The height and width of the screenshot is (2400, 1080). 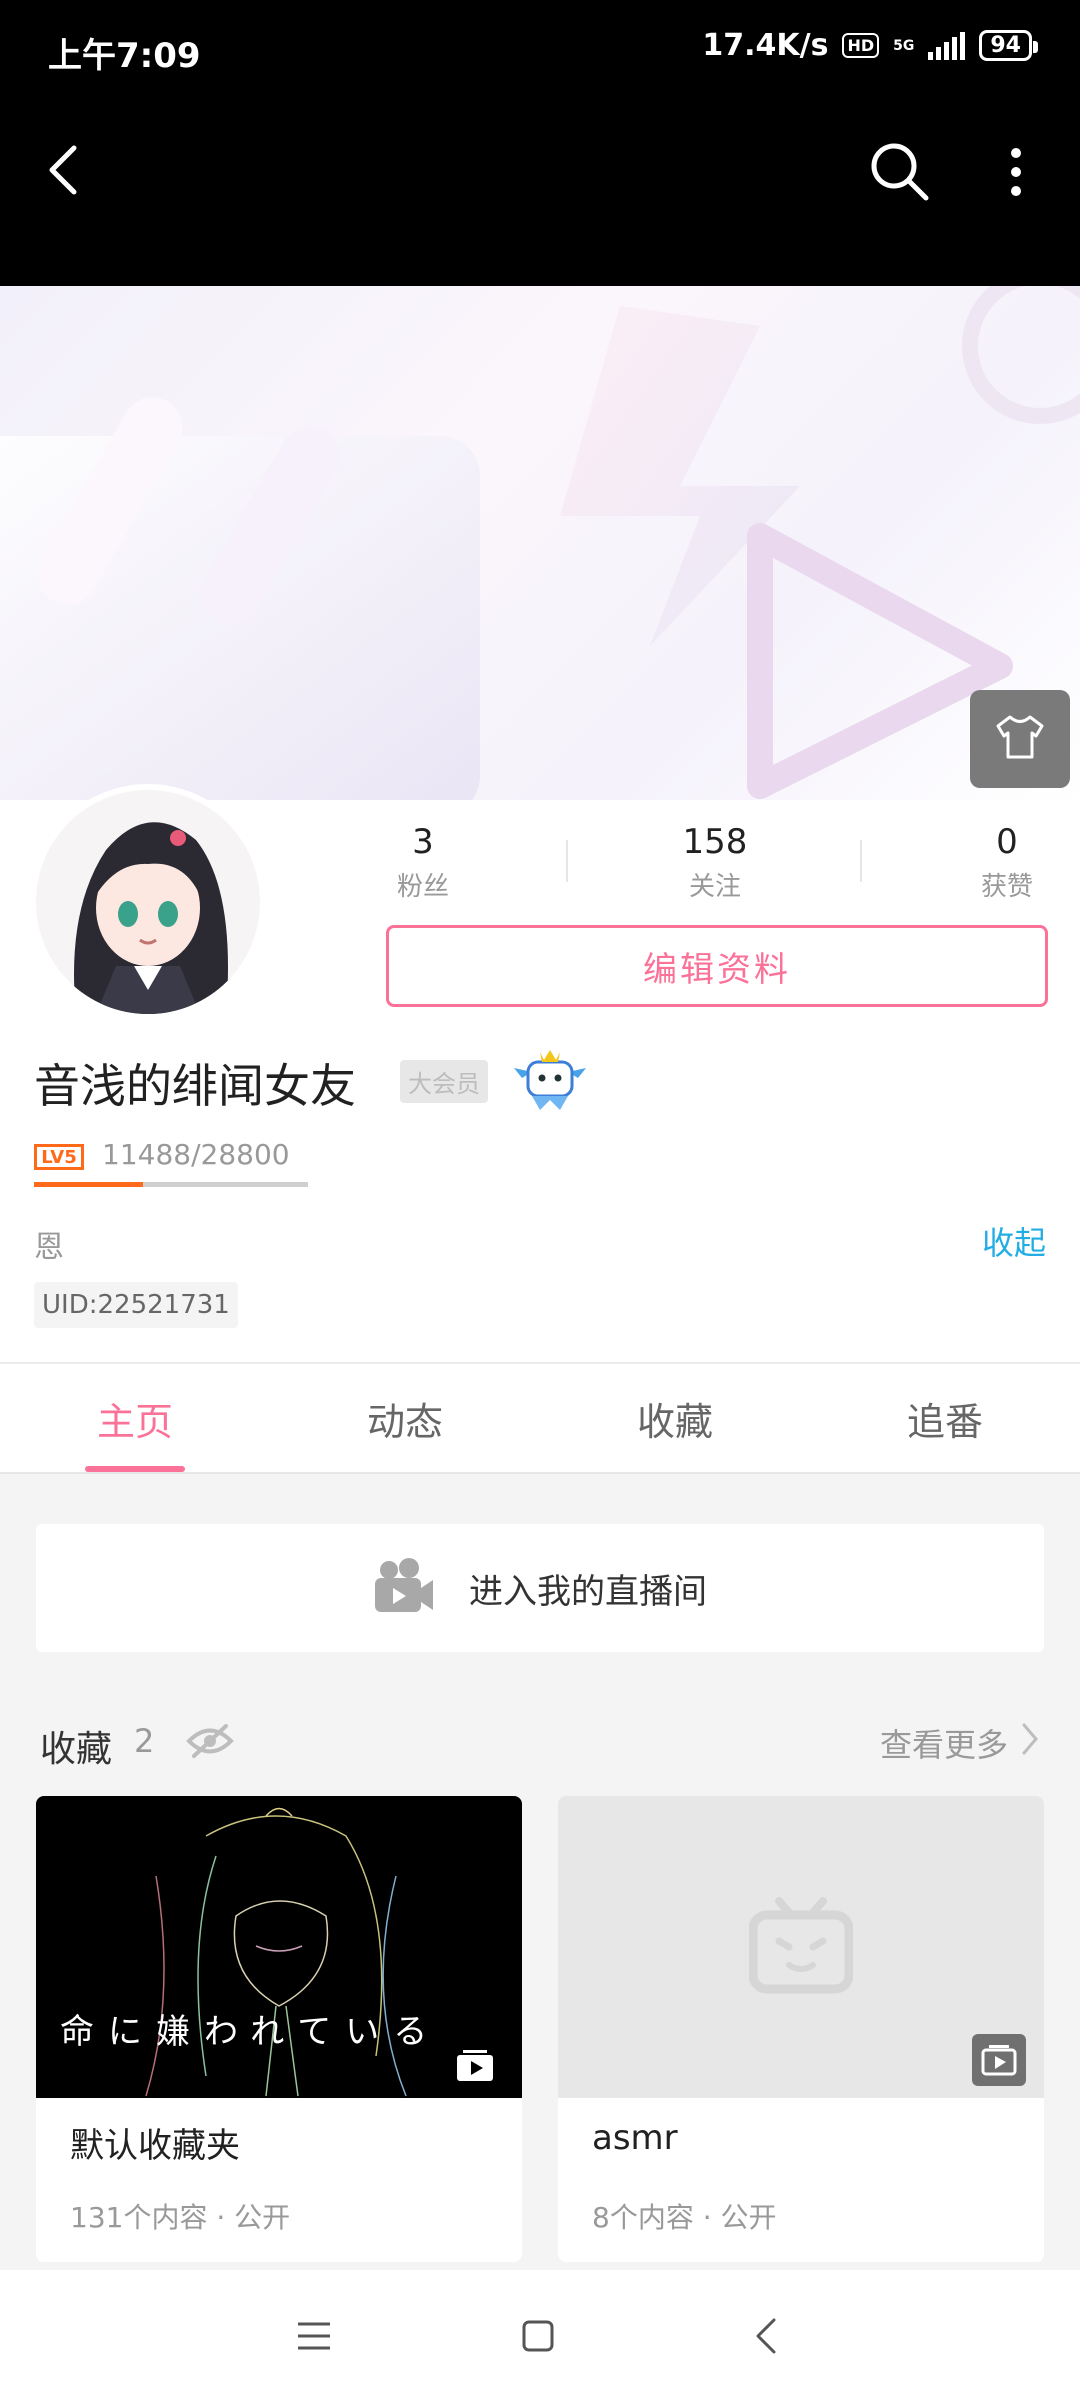 I want to click on eye-off-icon, so click(x=210, y=1741).